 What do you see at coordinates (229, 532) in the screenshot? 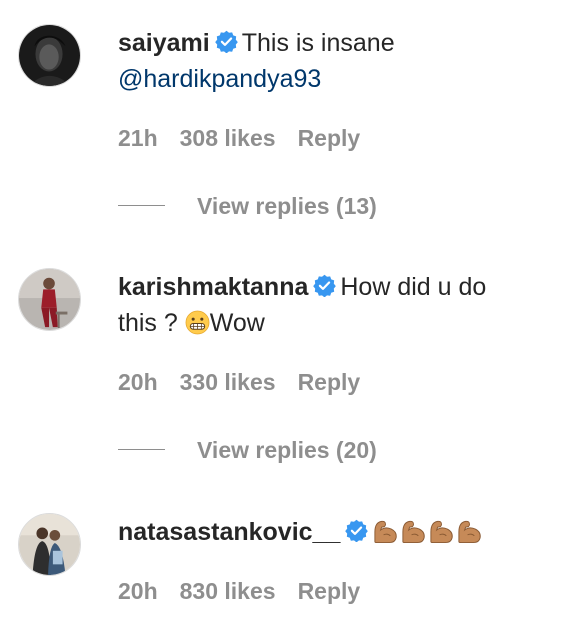
I see `comment-username: natasastankovic__` at bounding box center [229, 532].